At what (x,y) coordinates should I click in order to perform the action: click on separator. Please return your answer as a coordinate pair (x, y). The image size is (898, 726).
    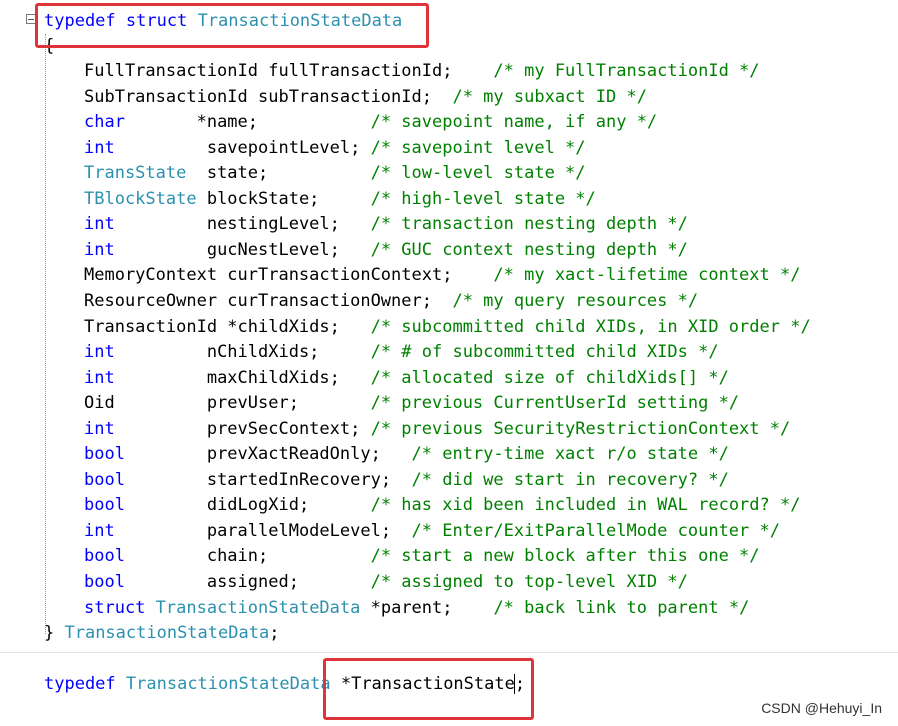
    Looking at the image, I should click on (449, 652).